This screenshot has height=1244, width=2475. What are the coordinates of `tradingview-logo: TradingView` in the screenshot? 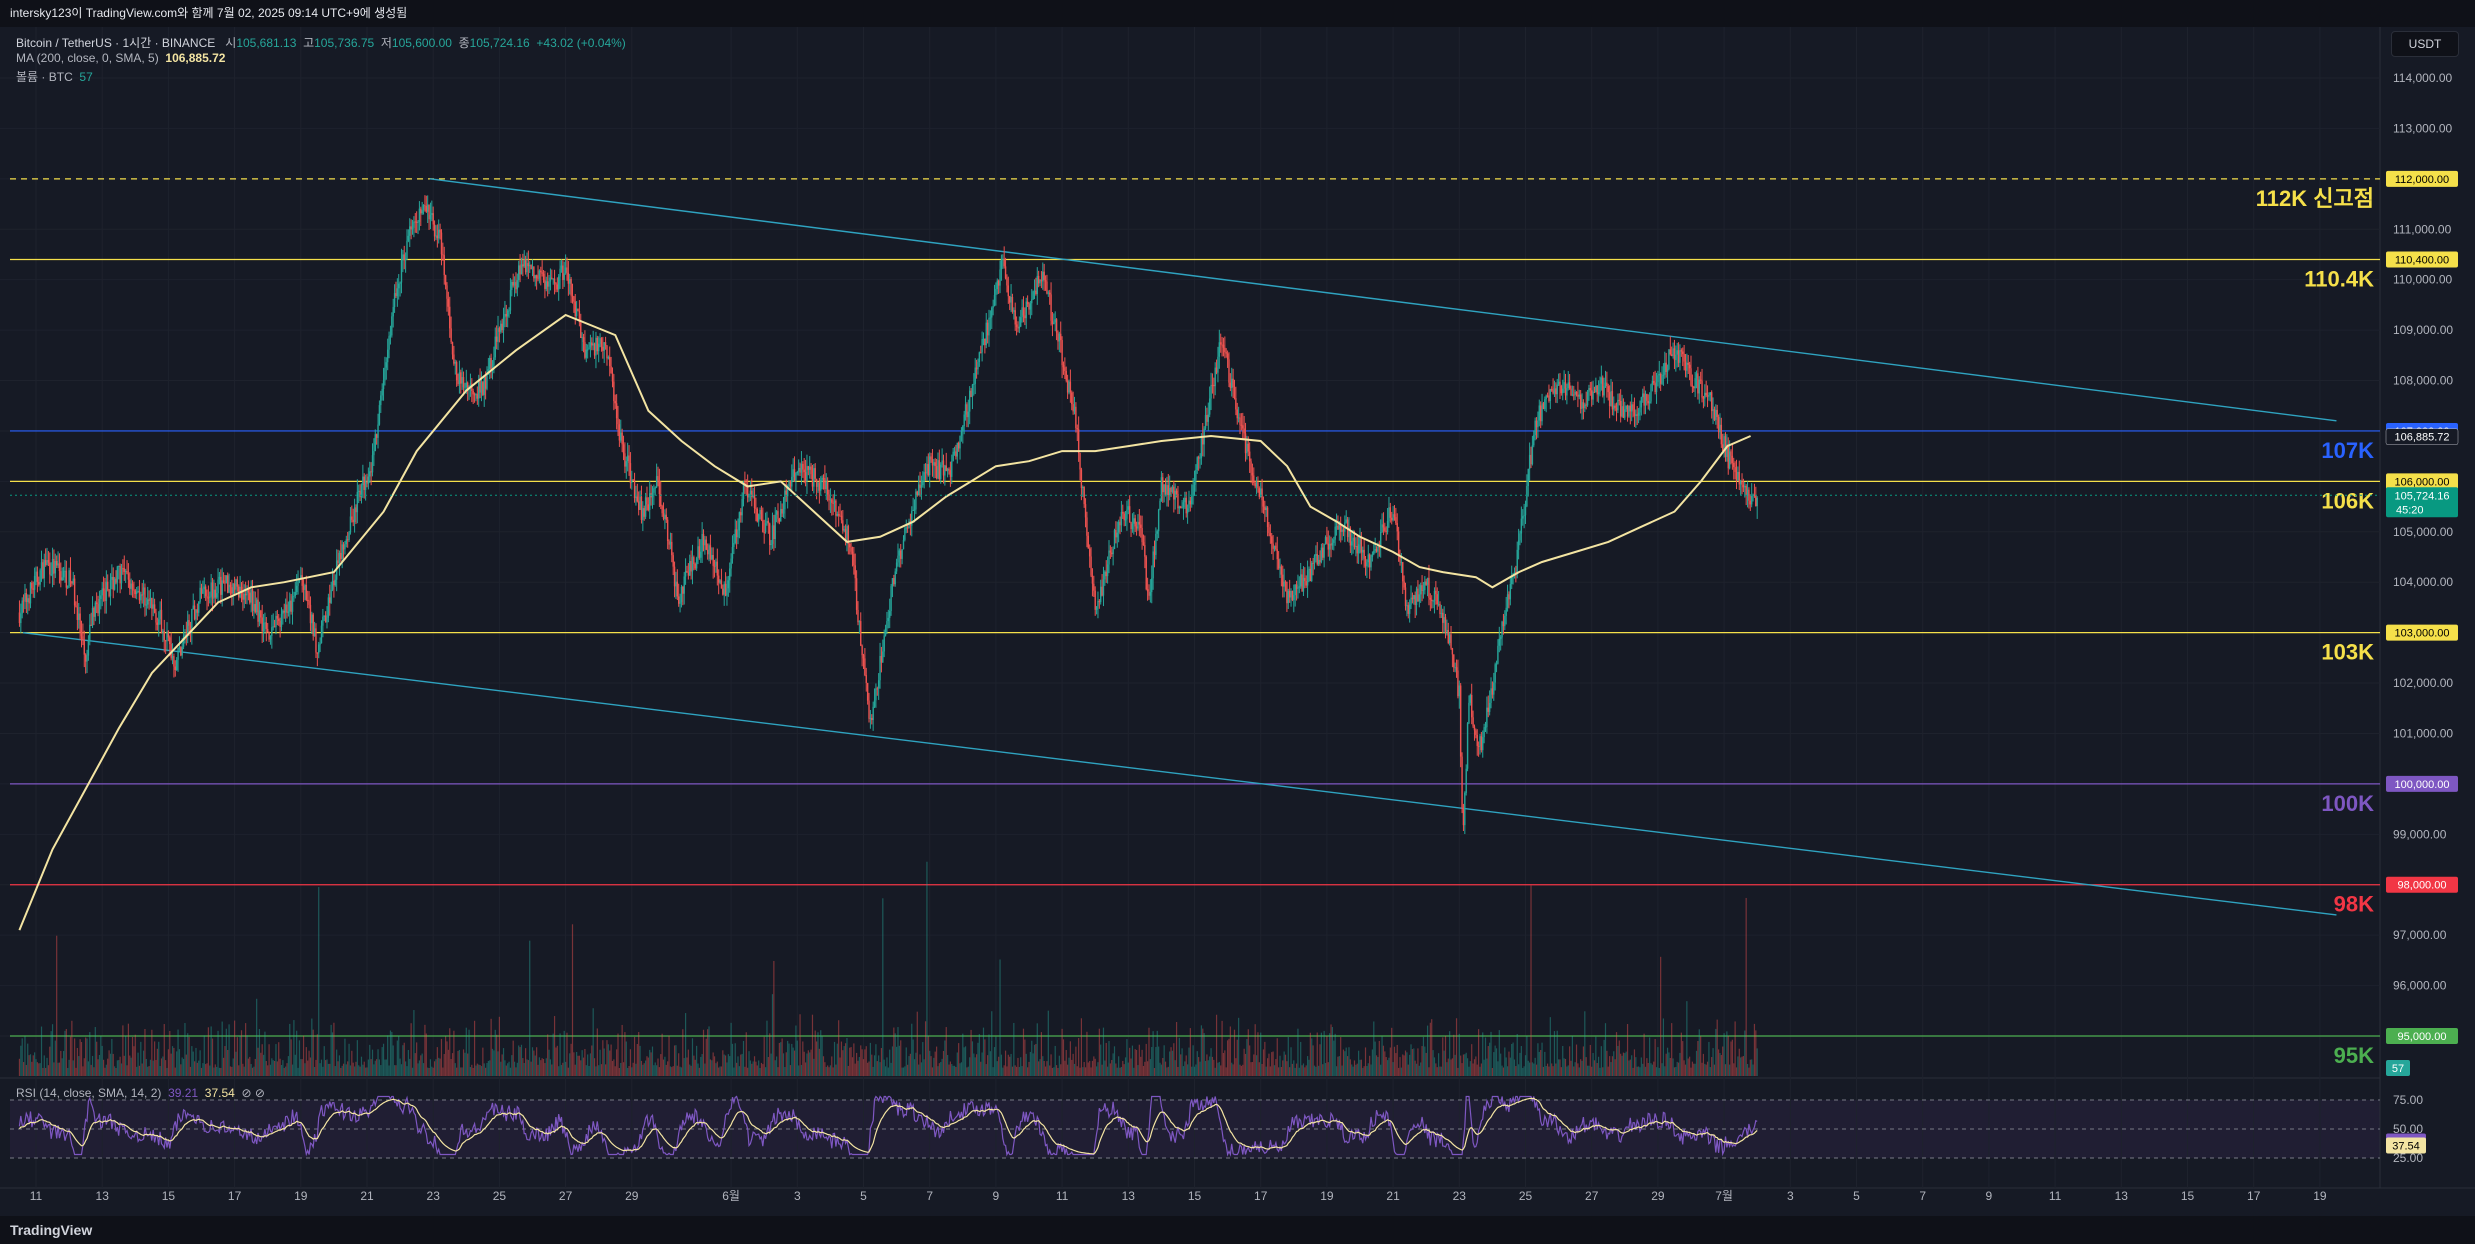 It's located at (46, 1230).